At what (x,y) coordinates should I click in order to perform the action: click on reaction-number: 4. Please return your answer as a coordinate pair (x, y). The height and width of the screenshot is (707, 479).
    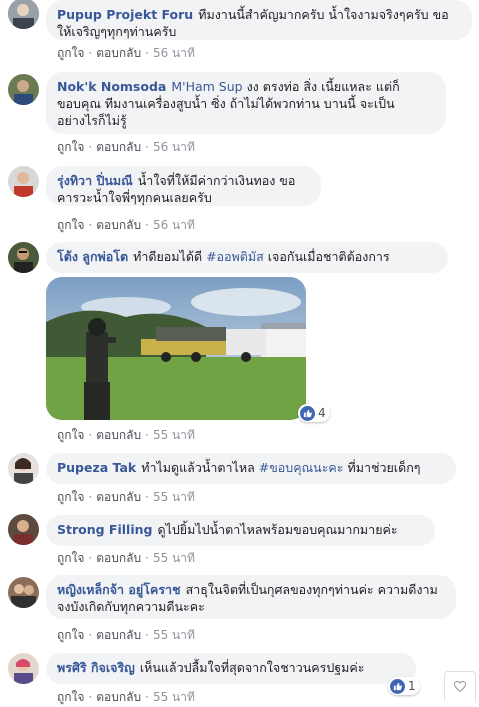
    Looking at the image, I should click on (322, 413).